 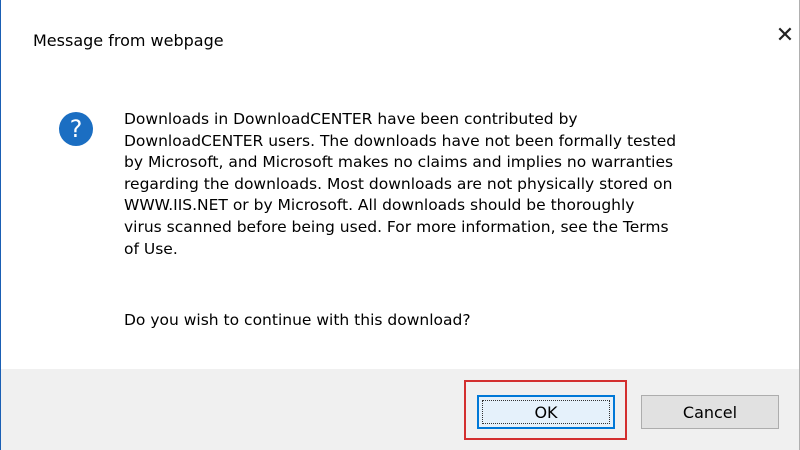 I want to click on cancel-button-label: Cancel, so click(x=710, y=412).